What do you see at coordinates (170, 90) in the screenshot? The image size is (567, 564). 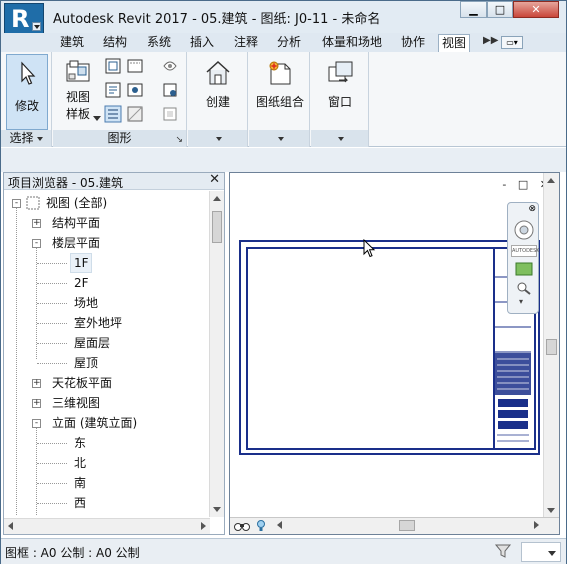 I see `render-gallery-icon` at bounding box center [170, 90].